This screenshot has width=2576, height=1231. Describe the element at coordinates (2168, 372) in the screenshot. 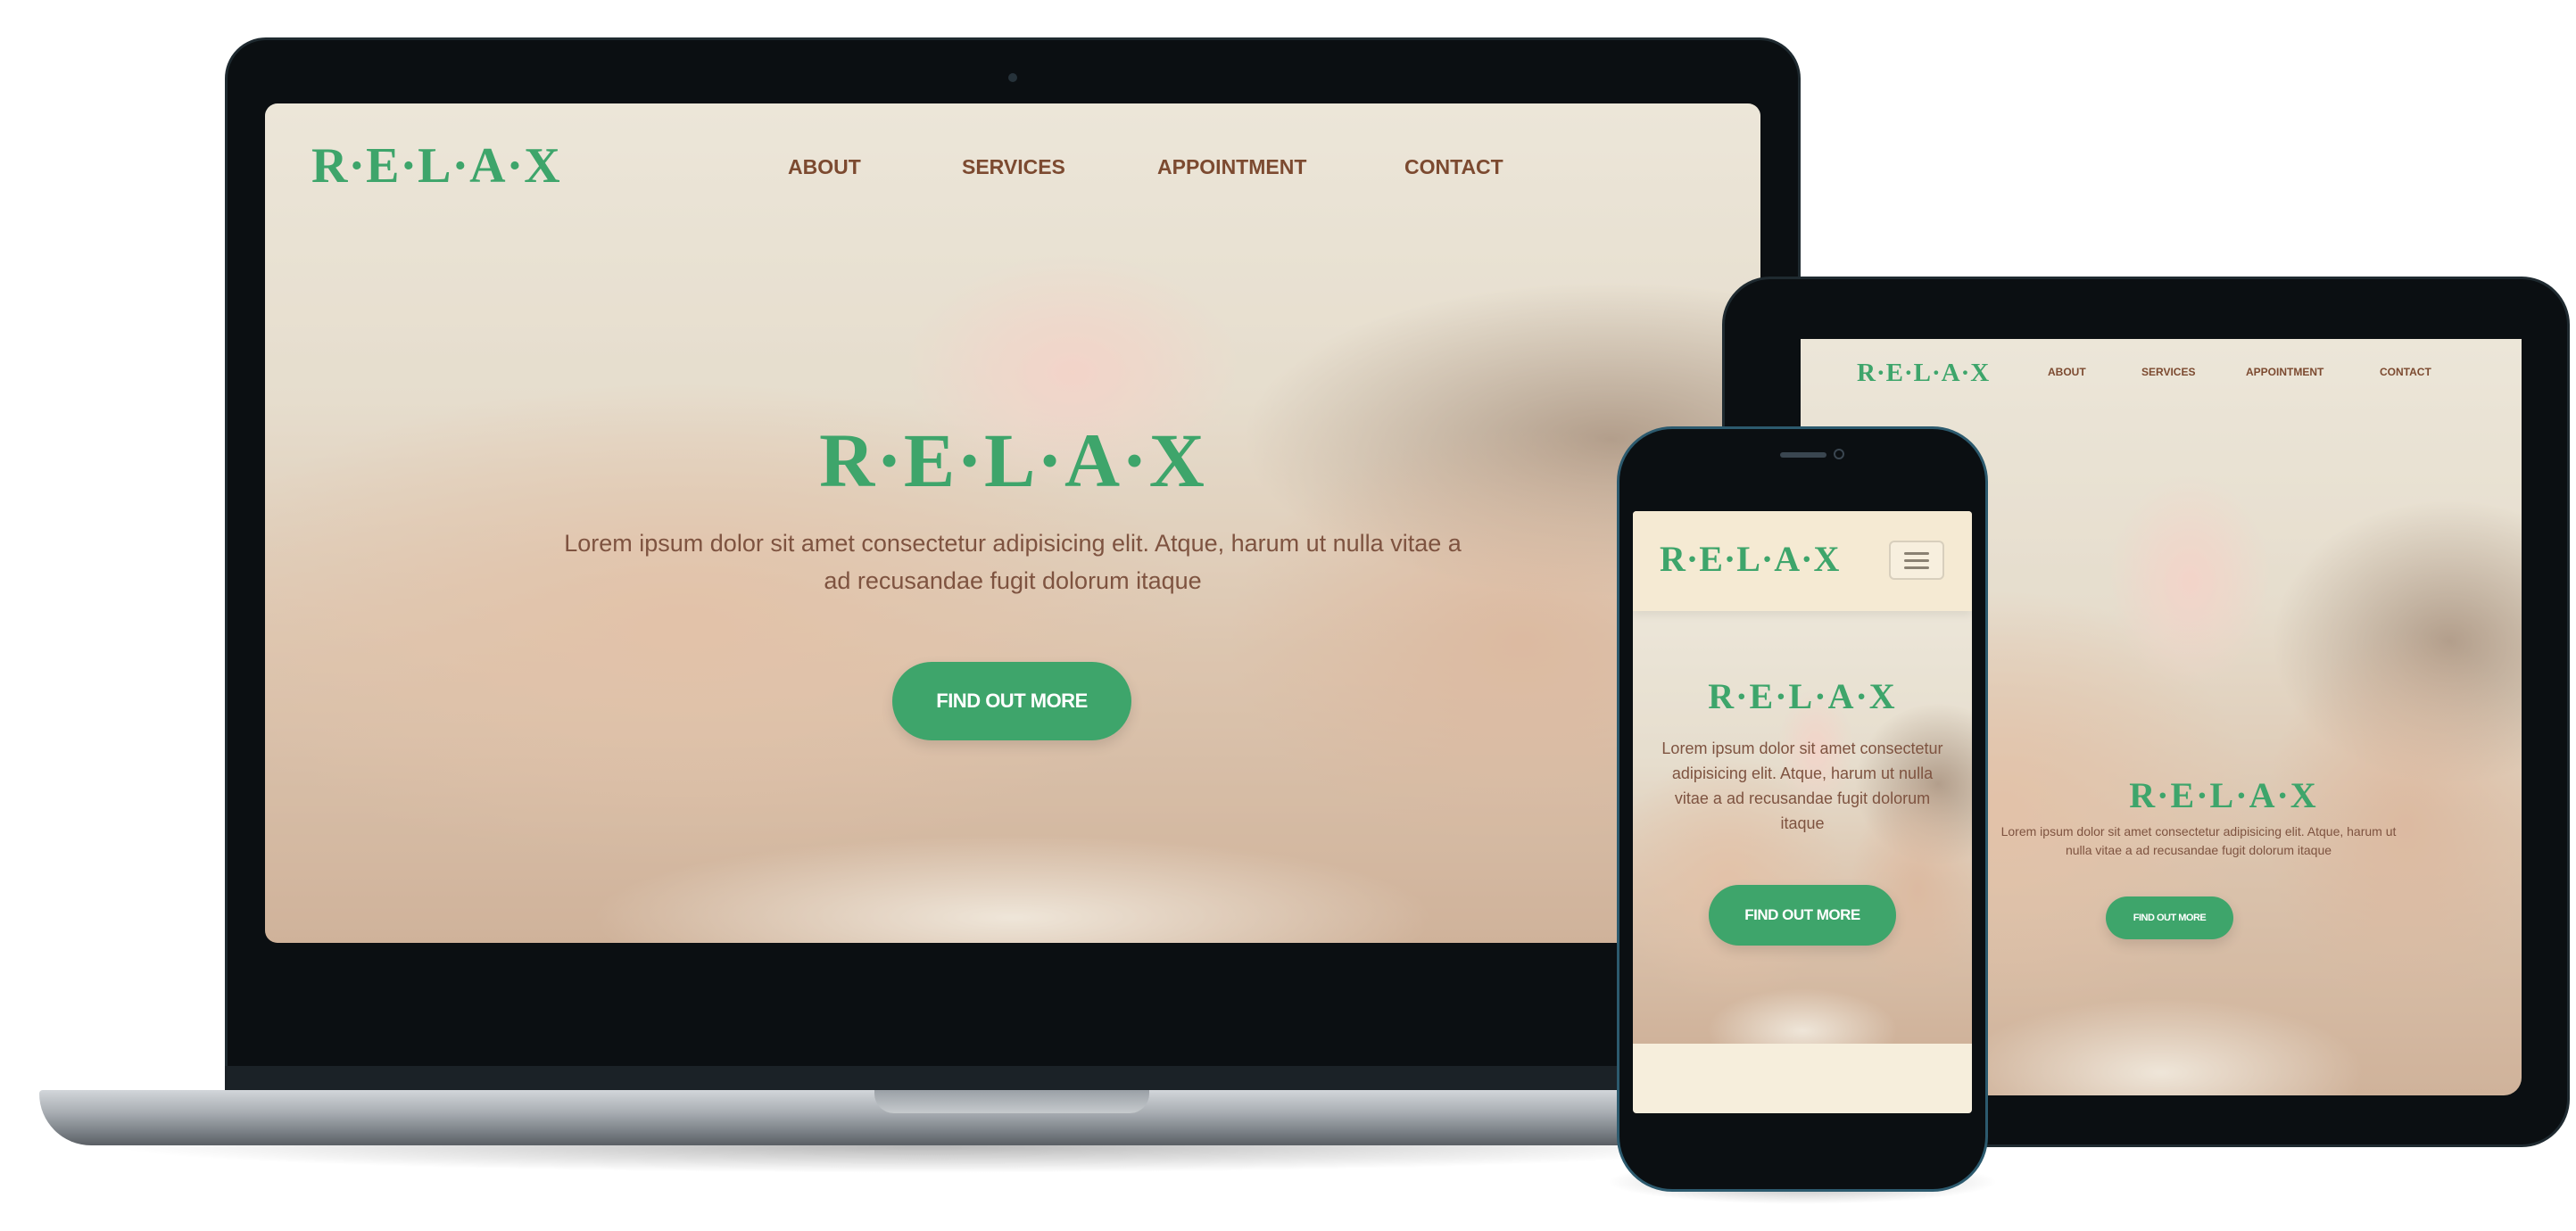

I see `tablet-nav-services: SERVICES` at that location.